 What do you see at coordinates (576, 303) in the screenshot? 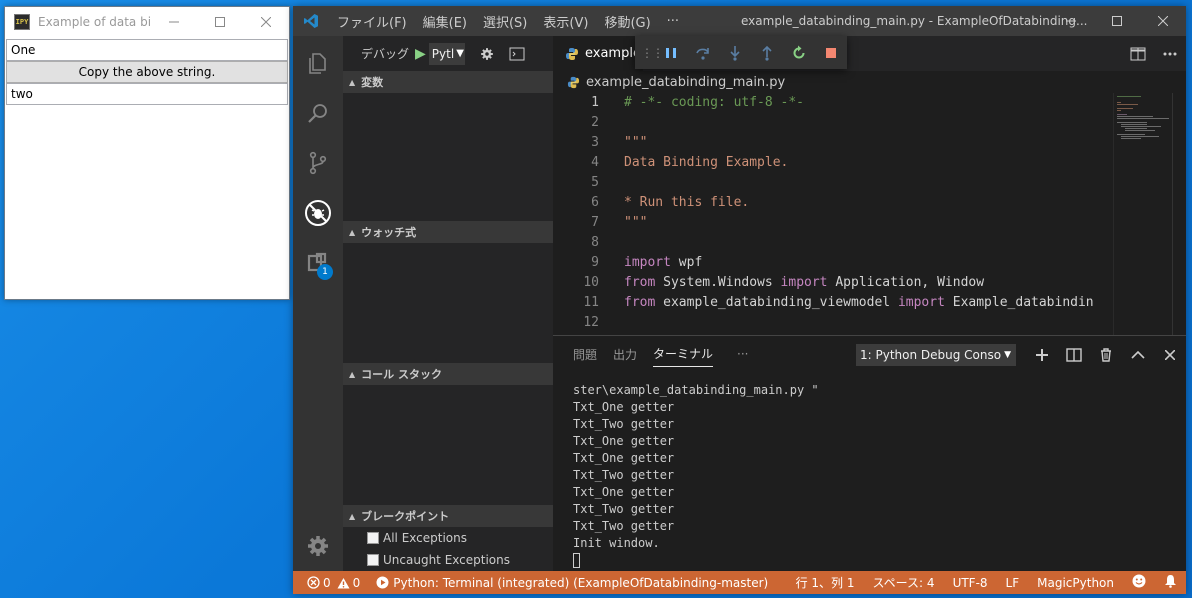
I see `line-number: 11` at bounding box center [576, 303].